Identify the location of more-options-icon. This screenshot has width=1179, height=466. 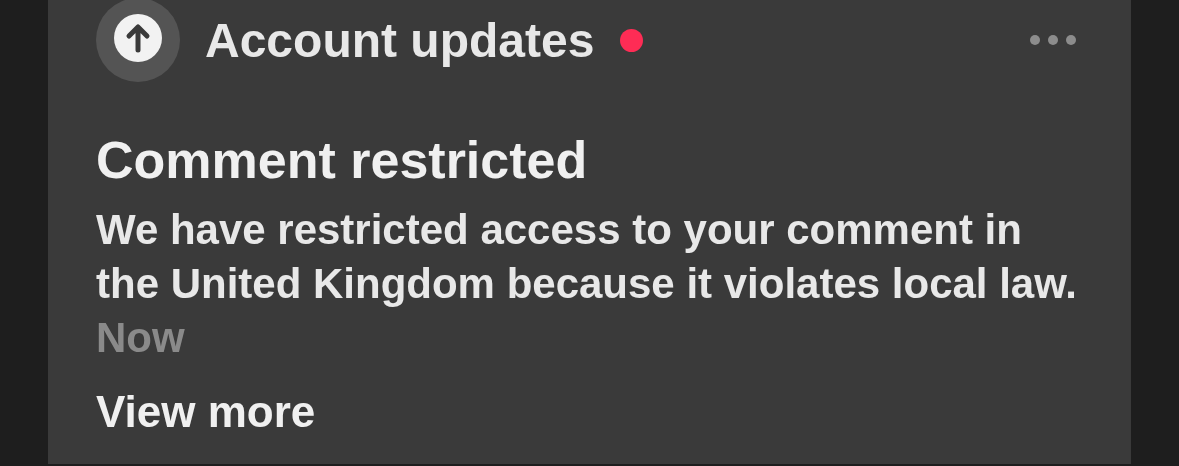
(1053, 40).